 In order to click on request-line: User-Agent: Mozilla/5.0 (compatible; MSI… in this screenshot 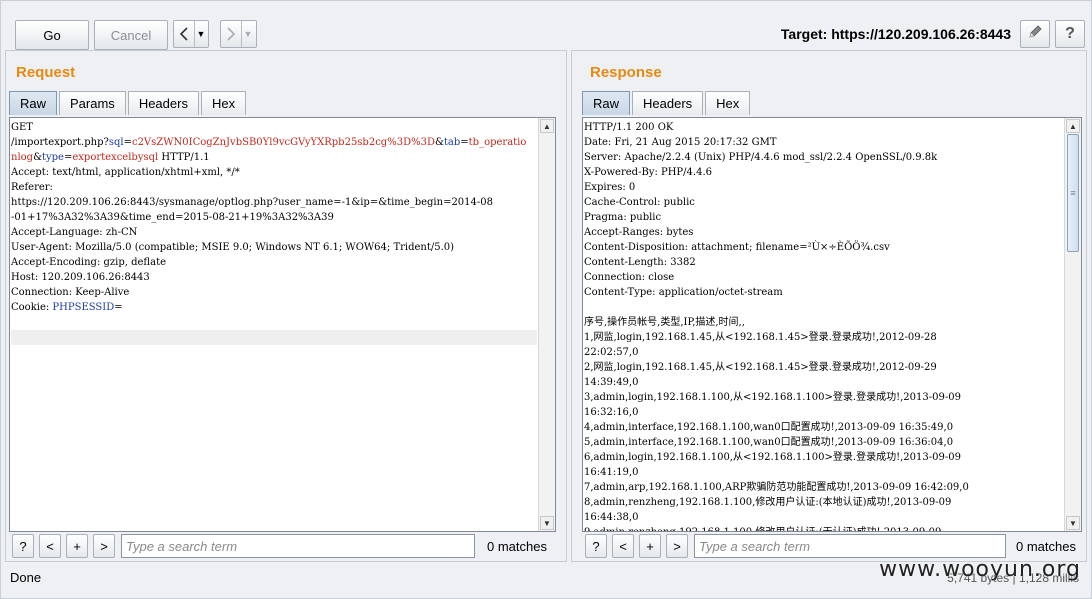, I will do `click(233, 247)`.